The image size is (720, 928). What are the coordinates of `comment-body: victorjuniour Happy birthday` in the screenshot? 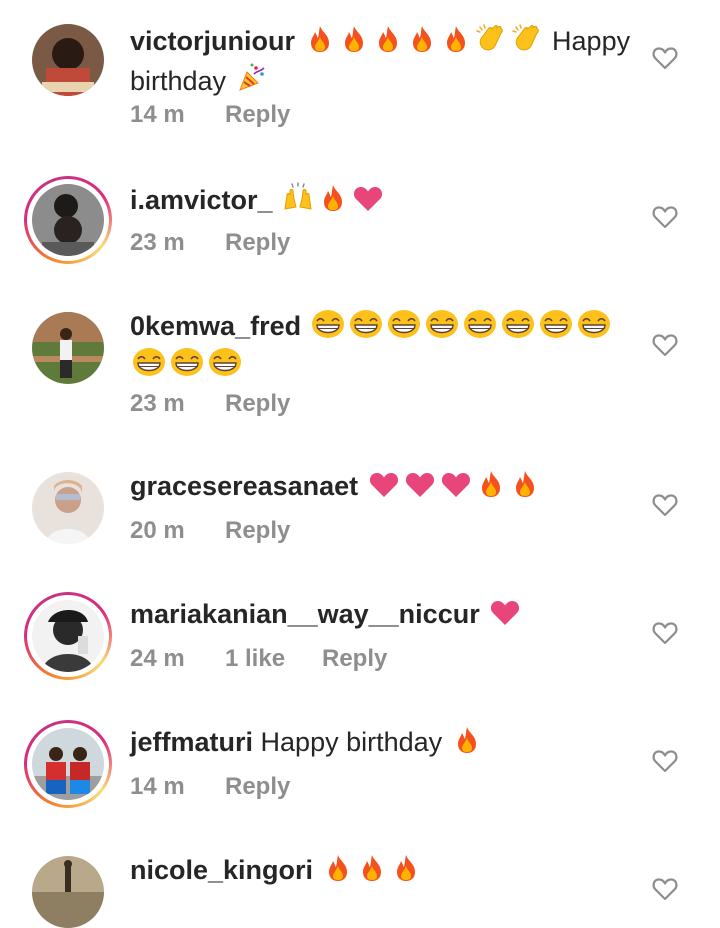 It's located at (385, 62).